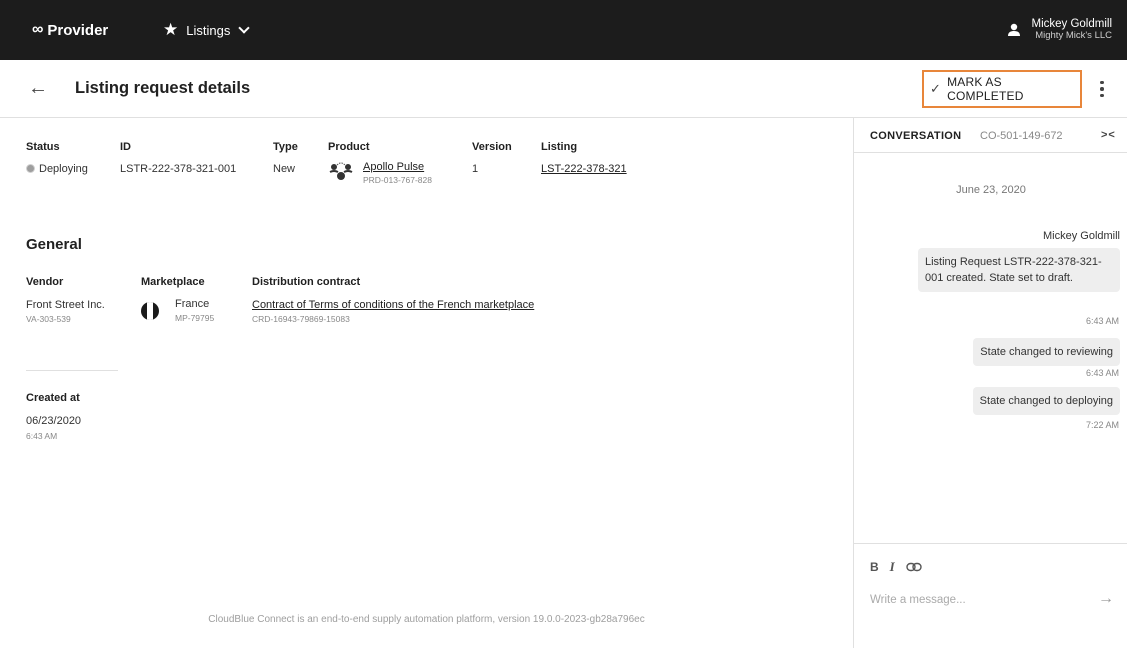 The width and height of the screenshot is (1127, 648). I want to click on italic-format-button: I, so click(892, 567).